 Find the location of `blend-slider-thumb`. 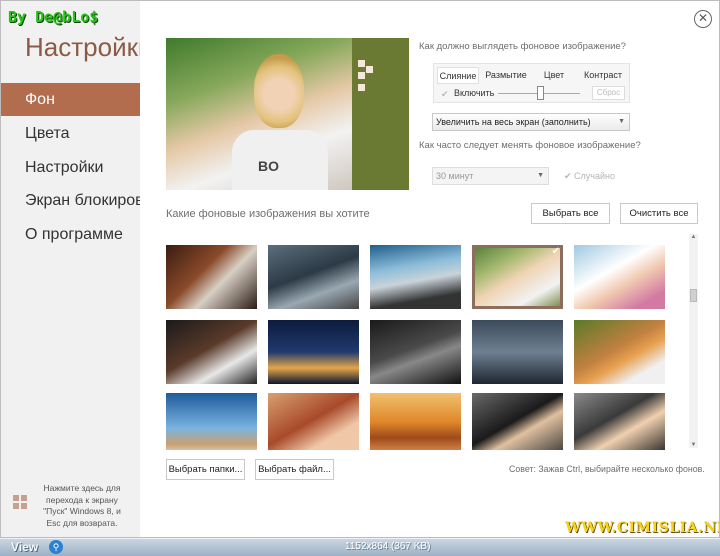

blend-slider-thumb is located at coordinates (540, 93).